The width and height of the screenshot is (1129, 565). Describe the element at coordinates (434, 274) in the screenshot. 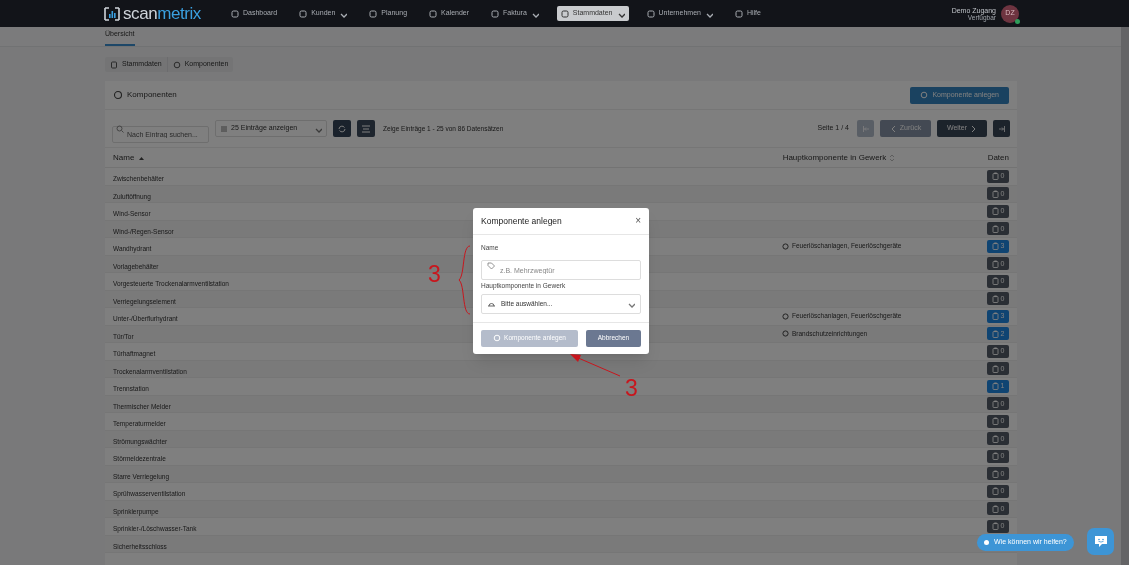

I see `annotation-number: 3` at that location.